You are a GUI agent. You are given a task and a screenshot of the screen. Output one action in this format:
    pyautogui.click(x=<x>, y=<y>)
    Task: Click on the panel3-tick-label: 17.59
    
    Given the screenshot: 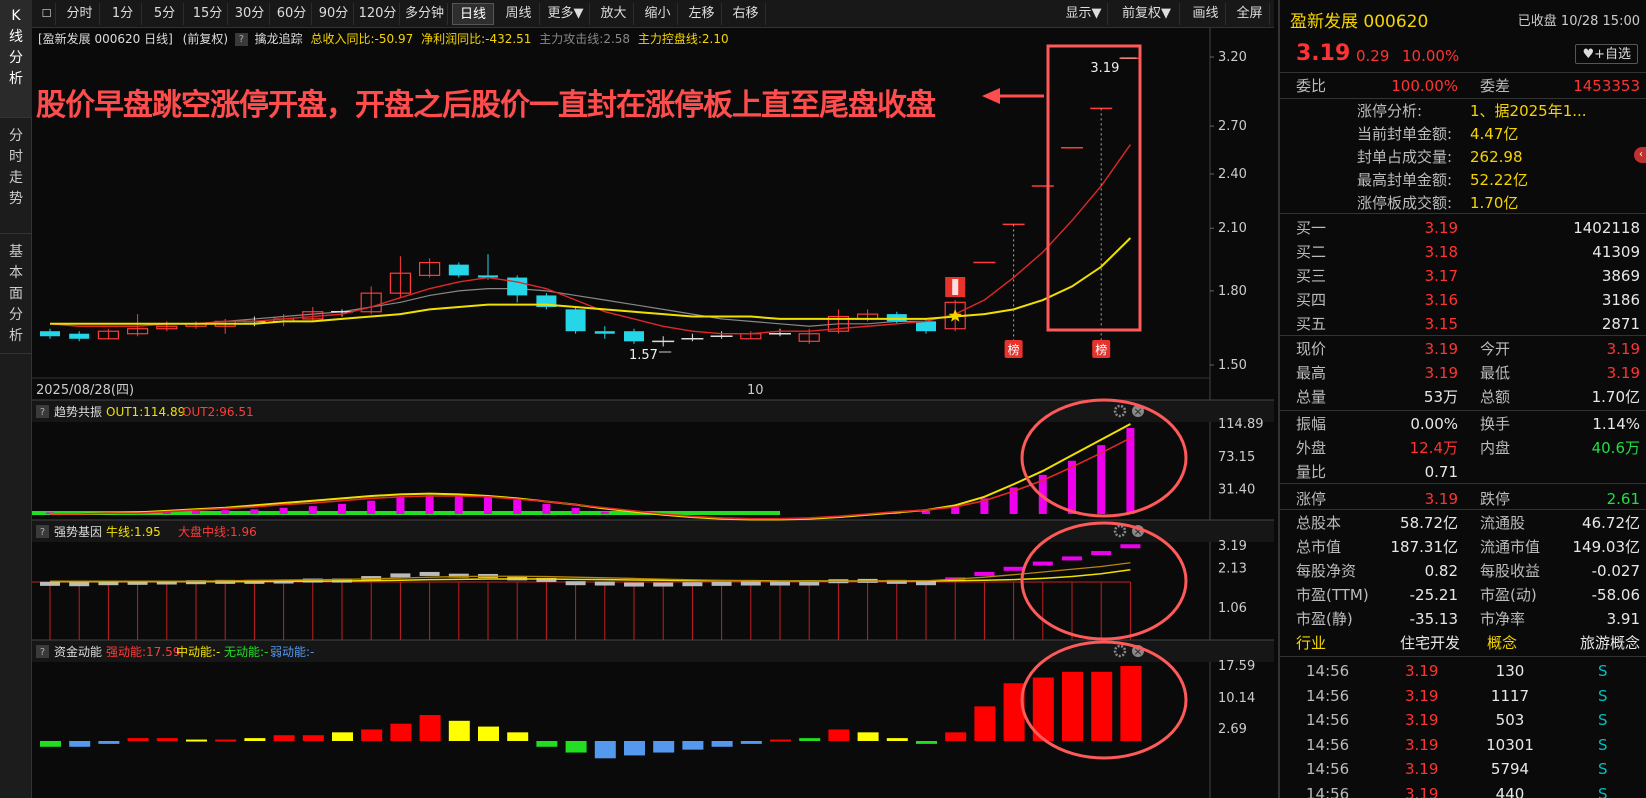 What is the action you would take?
    pyautogui.click(x=1236, y=666)
    